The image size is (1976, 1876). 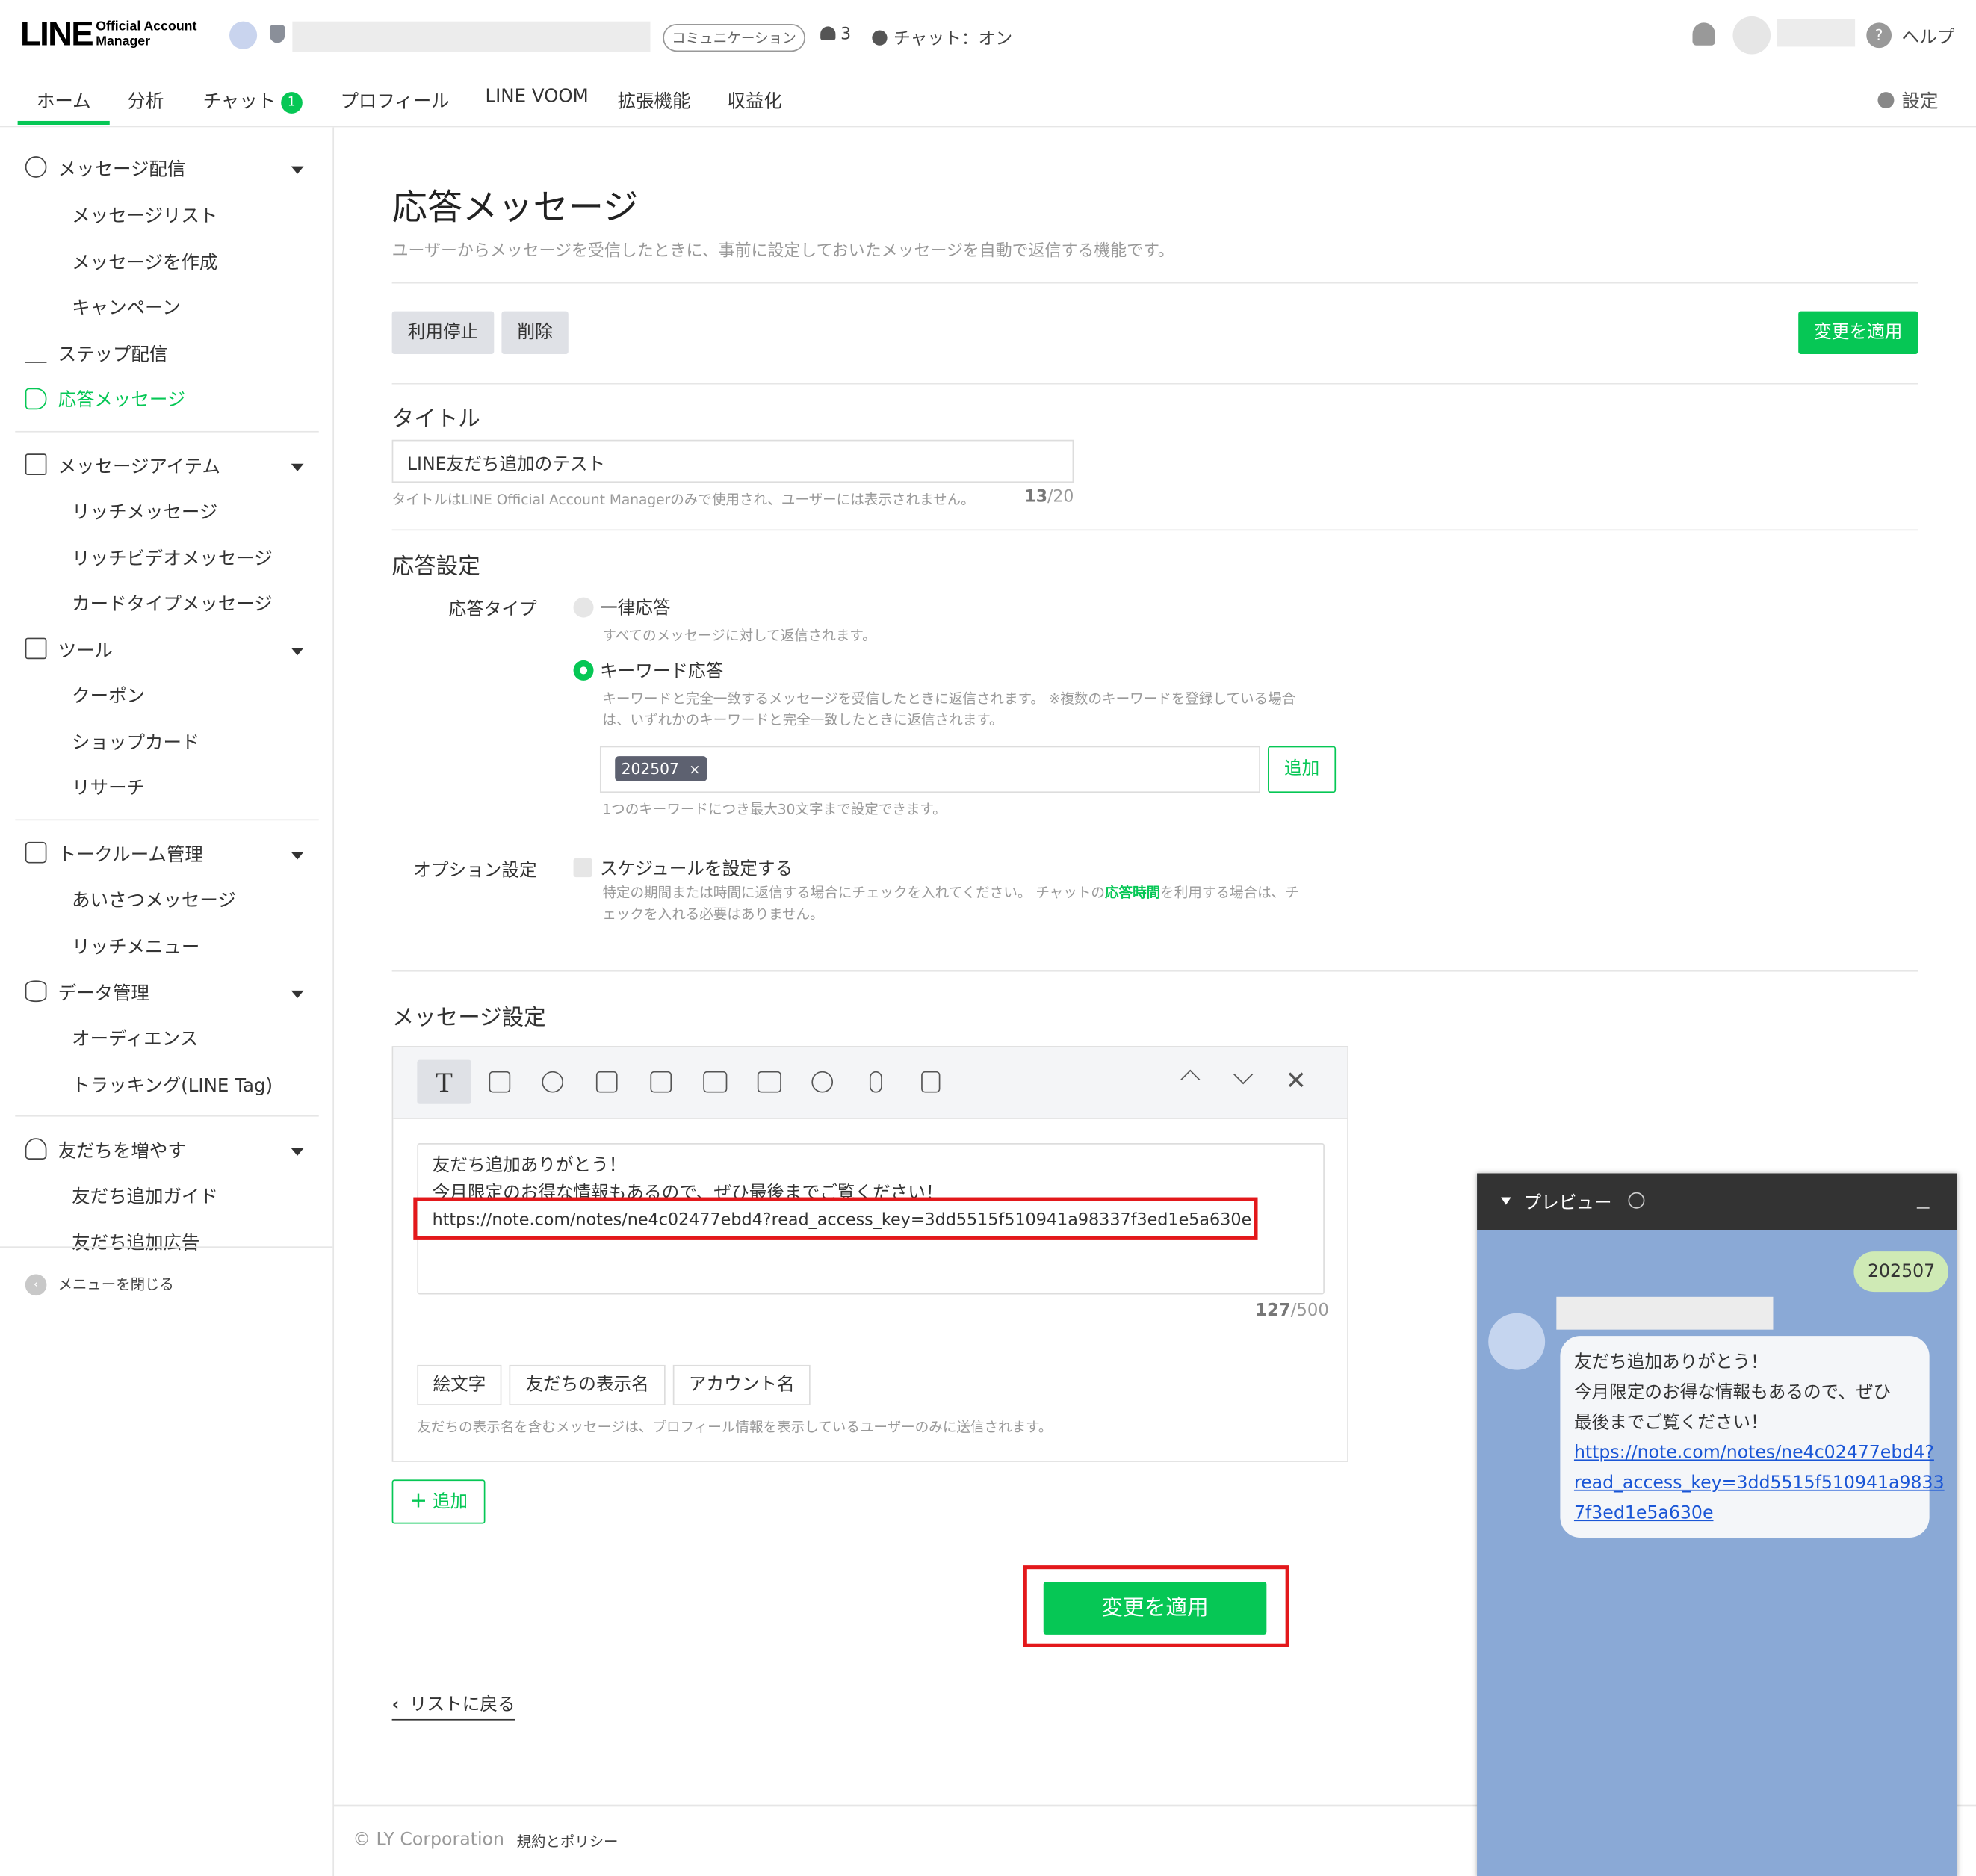 I want to click on preview-header: プレビュー, so click(x=1717, y=1201).